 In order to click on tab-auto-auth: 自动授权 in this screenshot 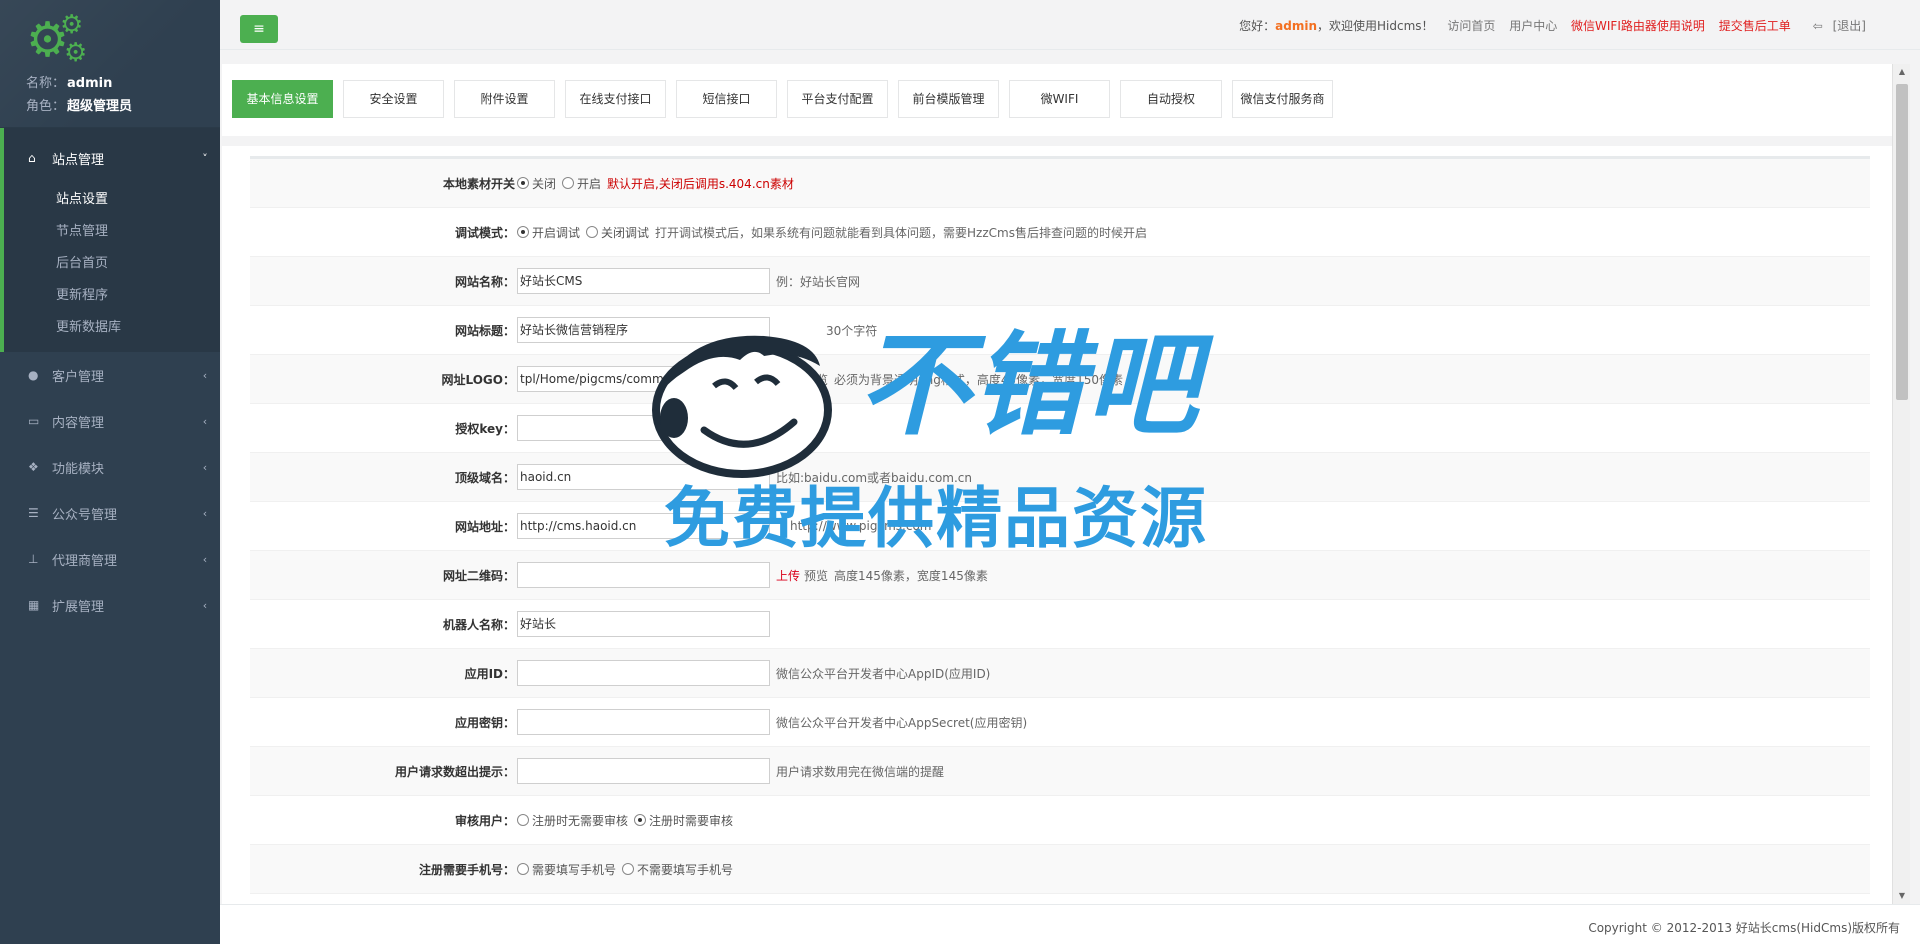, I will do `click(1171, 99)`.